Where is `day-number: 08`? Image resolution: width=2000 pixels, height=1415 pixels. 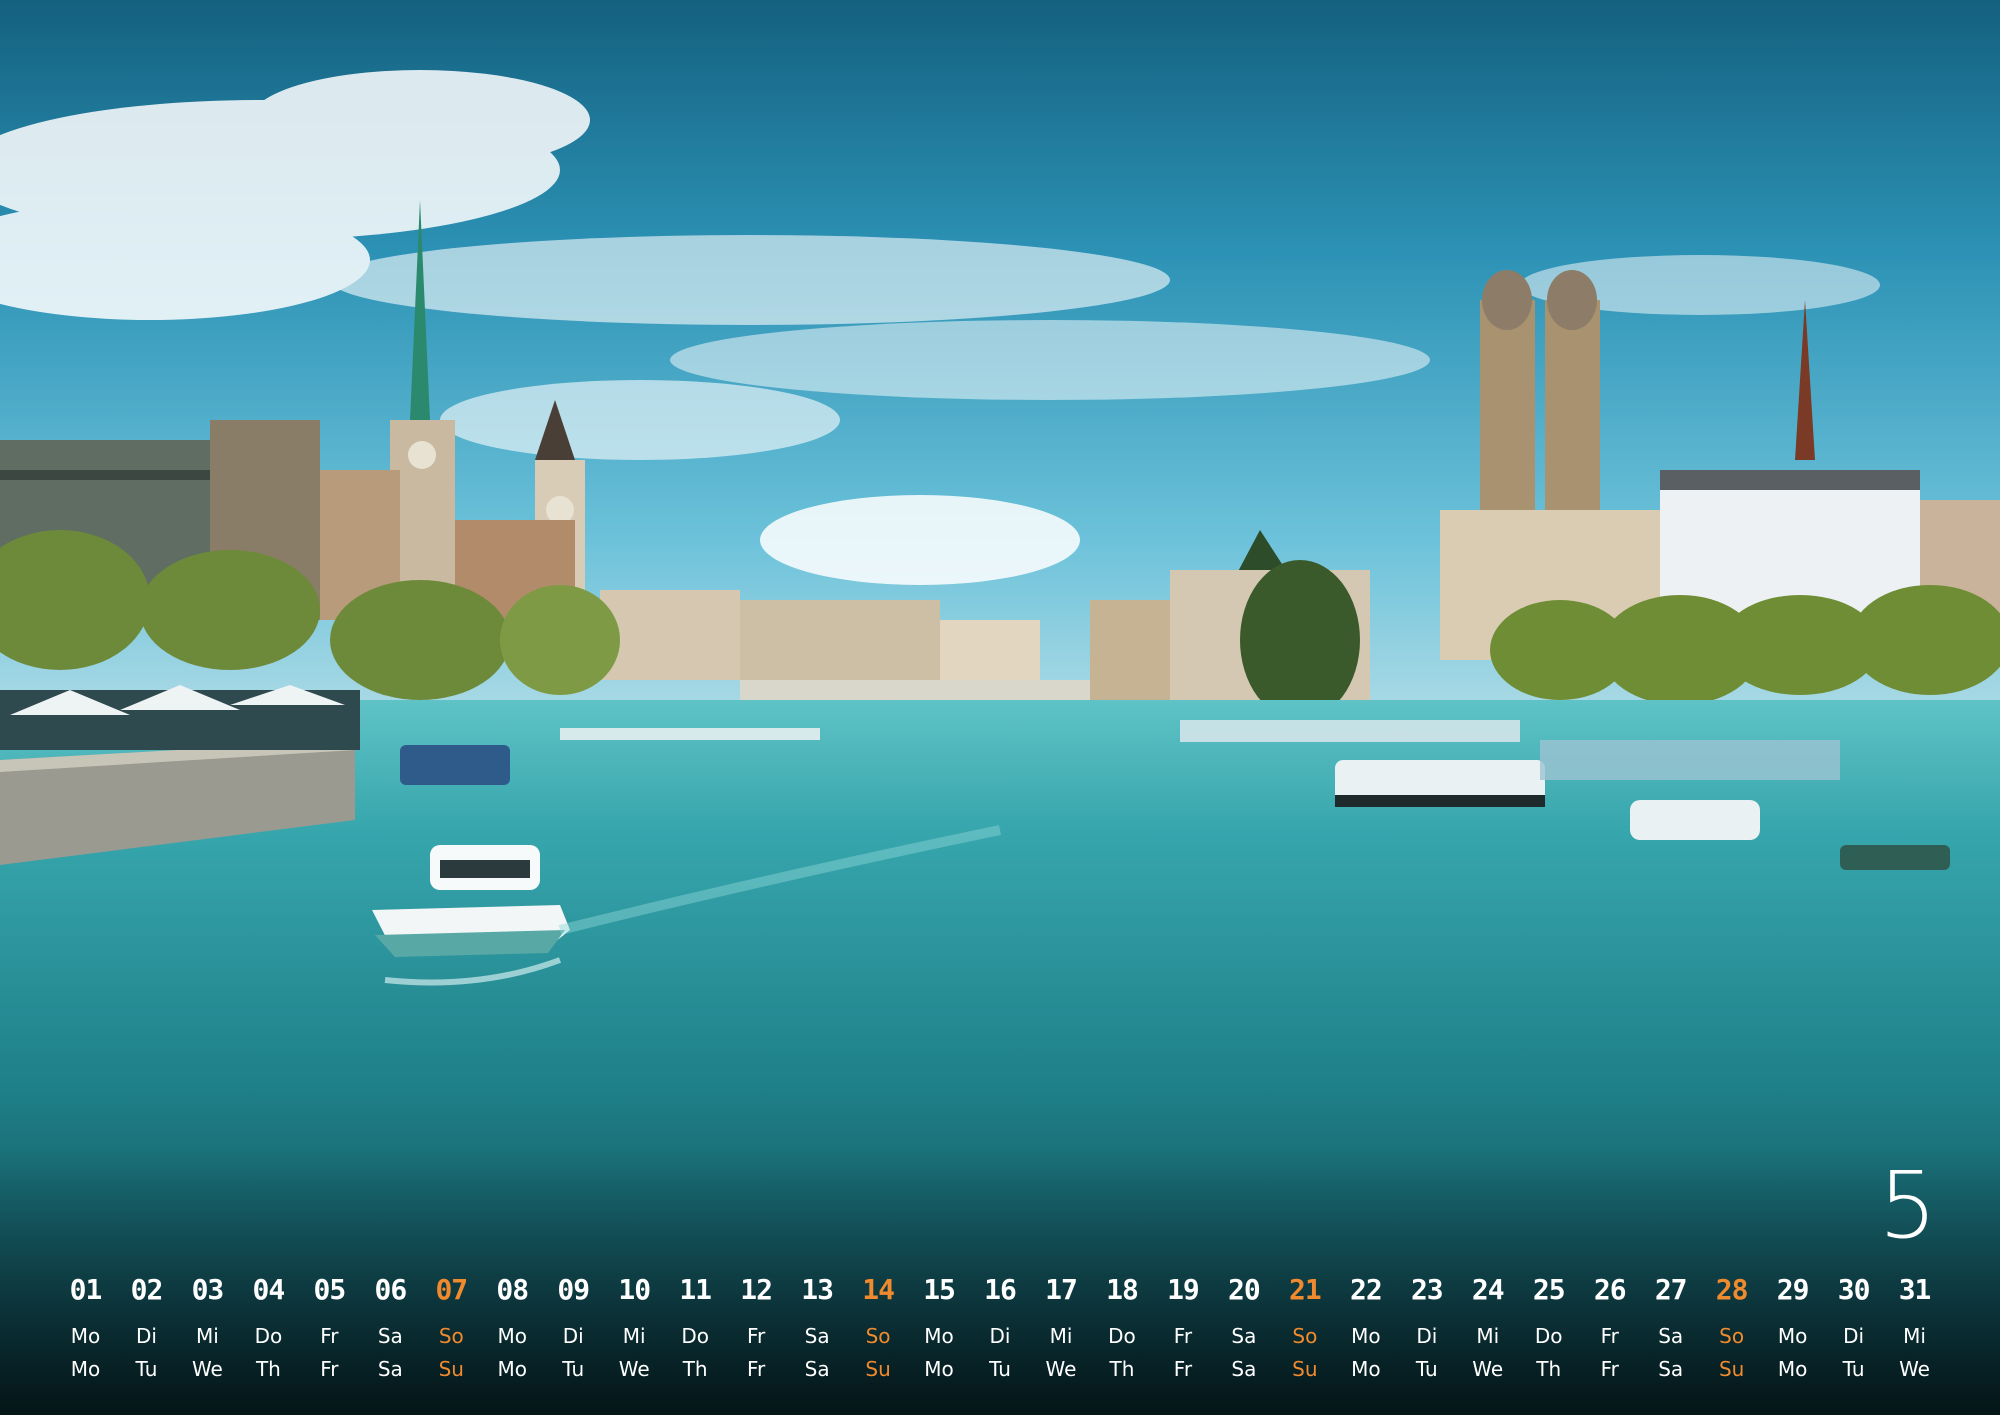 day-number: 08 is located at coordinates (512, 1289).